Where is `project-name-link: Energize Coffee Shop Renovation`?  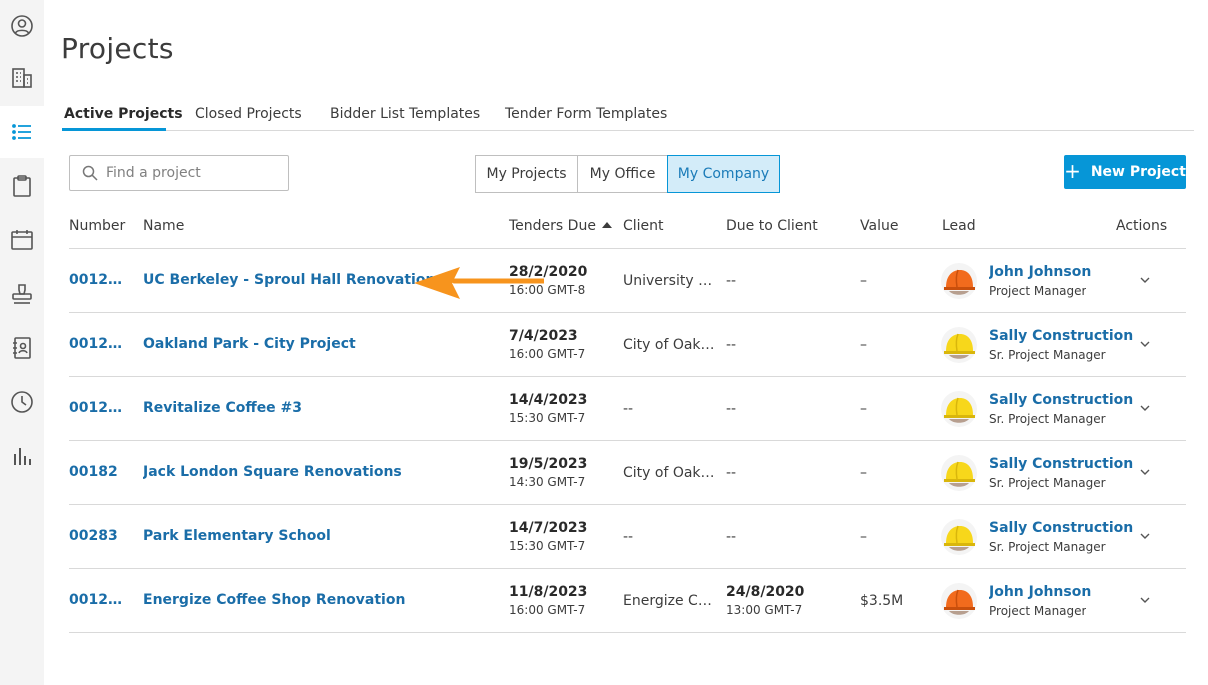 project-name-link: Energize Coffee Shop Renovation is located at coordinates (274, 600).